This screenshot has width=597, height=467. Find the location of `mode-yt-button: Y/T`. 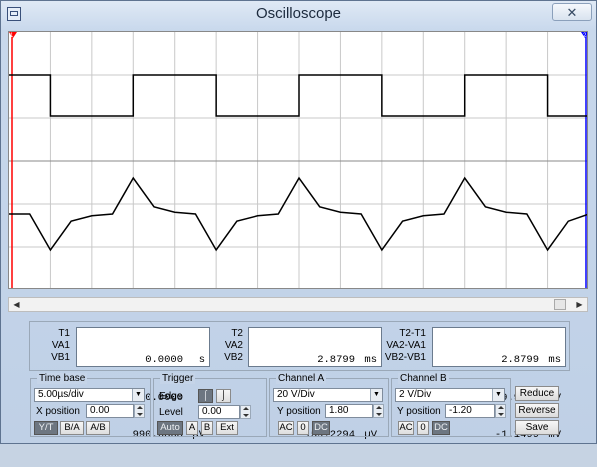

mode-yt-button: Y/T is located at coordinates (46, 428).